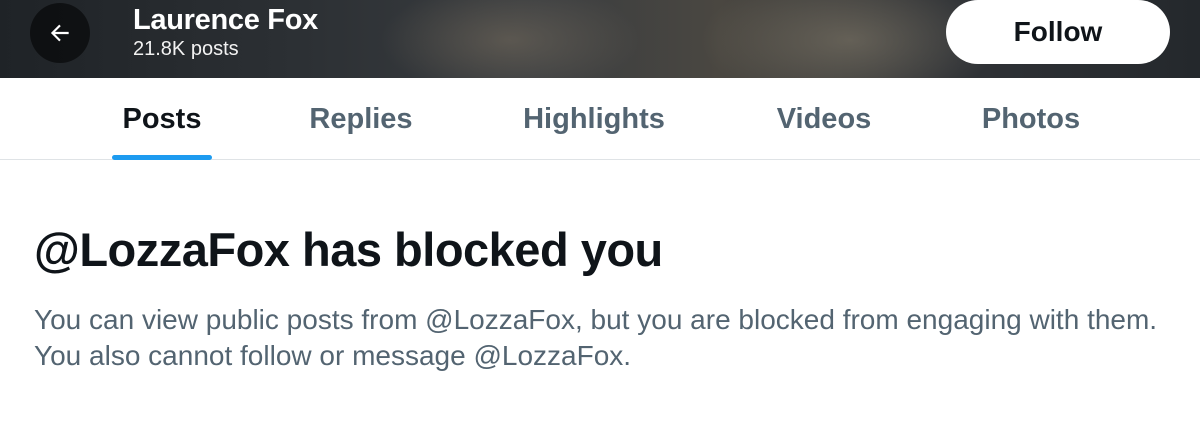 This screenshot has width=1200, height=448. I want to click on active-tab-indicator, so click(162, 157).